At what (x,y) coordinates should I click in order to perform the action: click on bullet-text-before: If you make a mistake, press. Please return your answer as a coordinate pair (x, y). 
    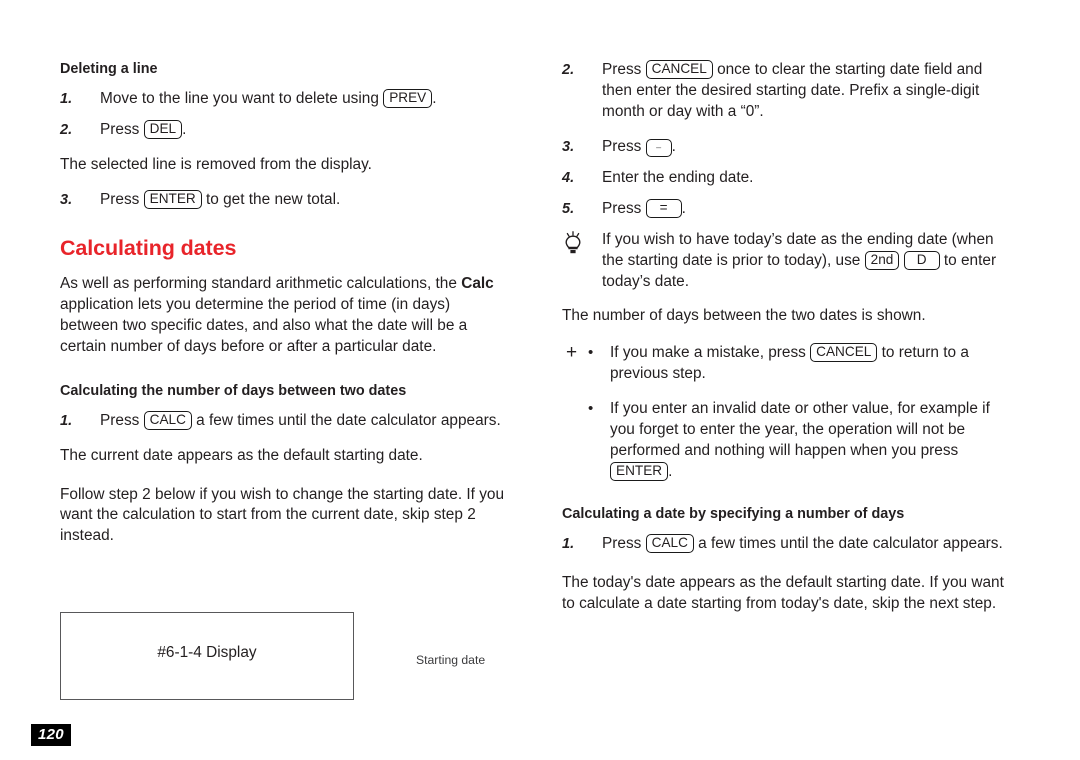
    Looking at the image, I should click on (708, 353).